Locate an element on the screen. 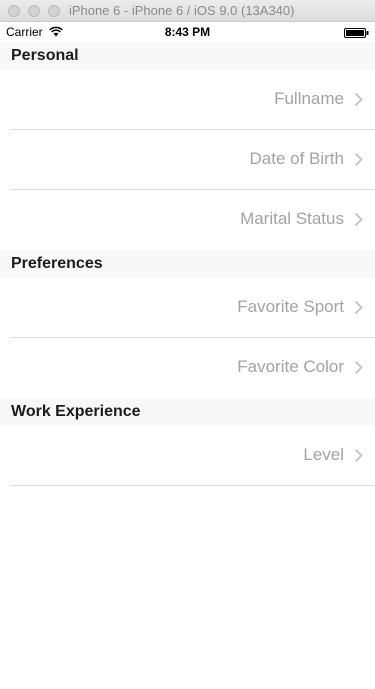 This screenshot has height=689, width=375. row-fullname: Fullname is located at coordinates (187, 100).